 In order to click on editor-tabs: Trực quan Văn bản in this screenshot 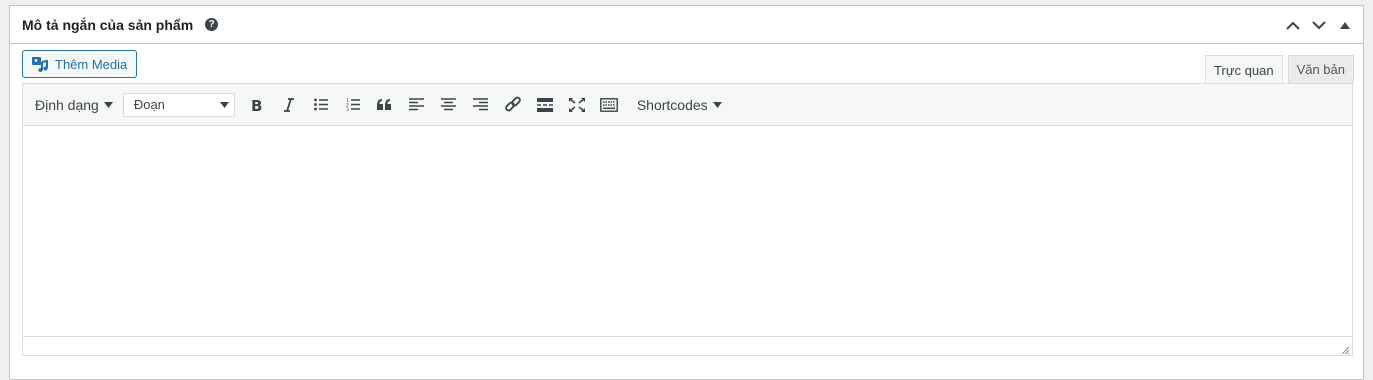, I will do `click(1279, 69)`.